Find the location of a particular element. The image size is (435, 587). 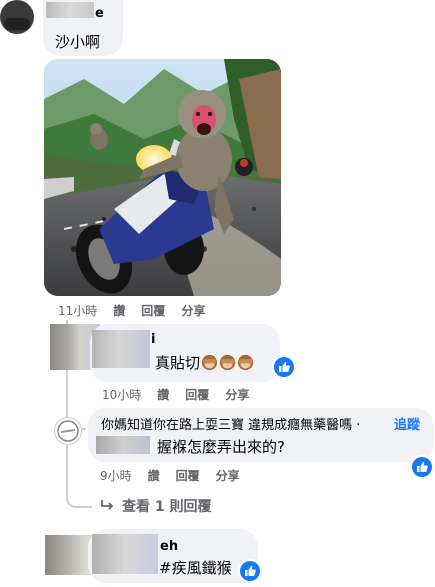

timestamp: 10小時 is located at coordinates (122, 395).